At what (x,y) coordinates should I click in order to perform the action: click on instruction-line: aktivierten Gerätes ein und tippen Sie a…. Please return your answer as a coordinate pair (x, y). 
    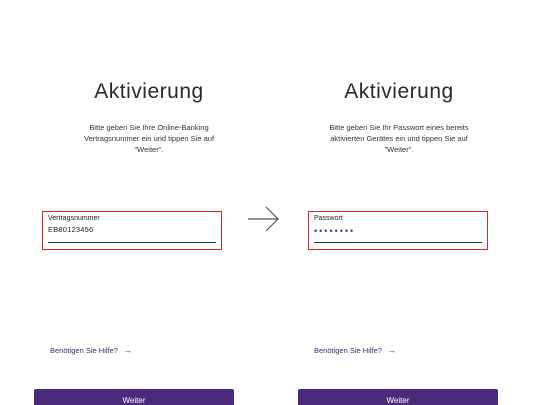
    Looking at the image, I should click on (399, 138).